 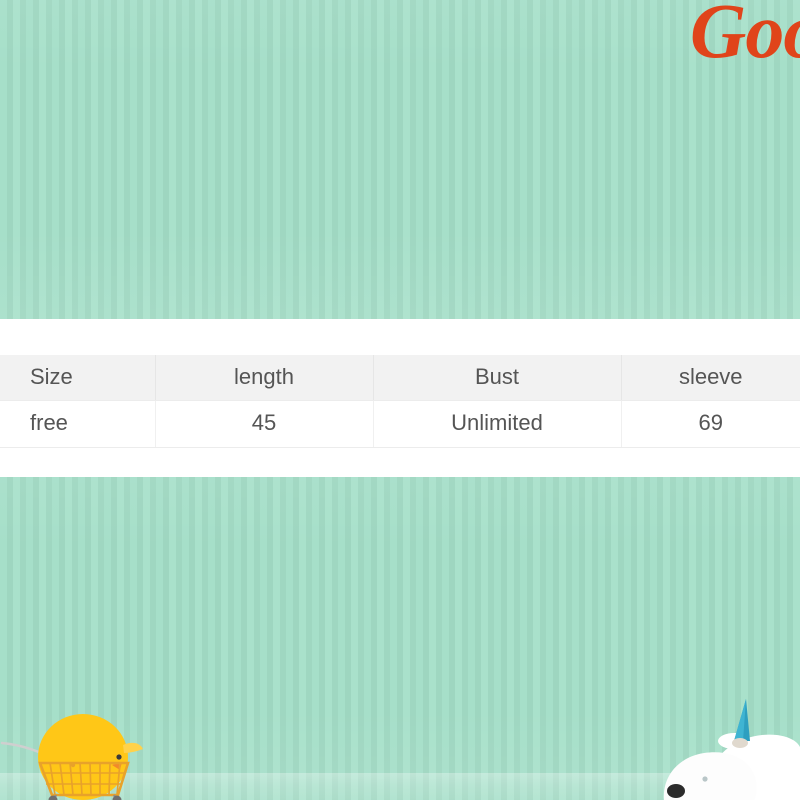 I want to click on cell-sleeve: 69, so click(x=710, y=424).